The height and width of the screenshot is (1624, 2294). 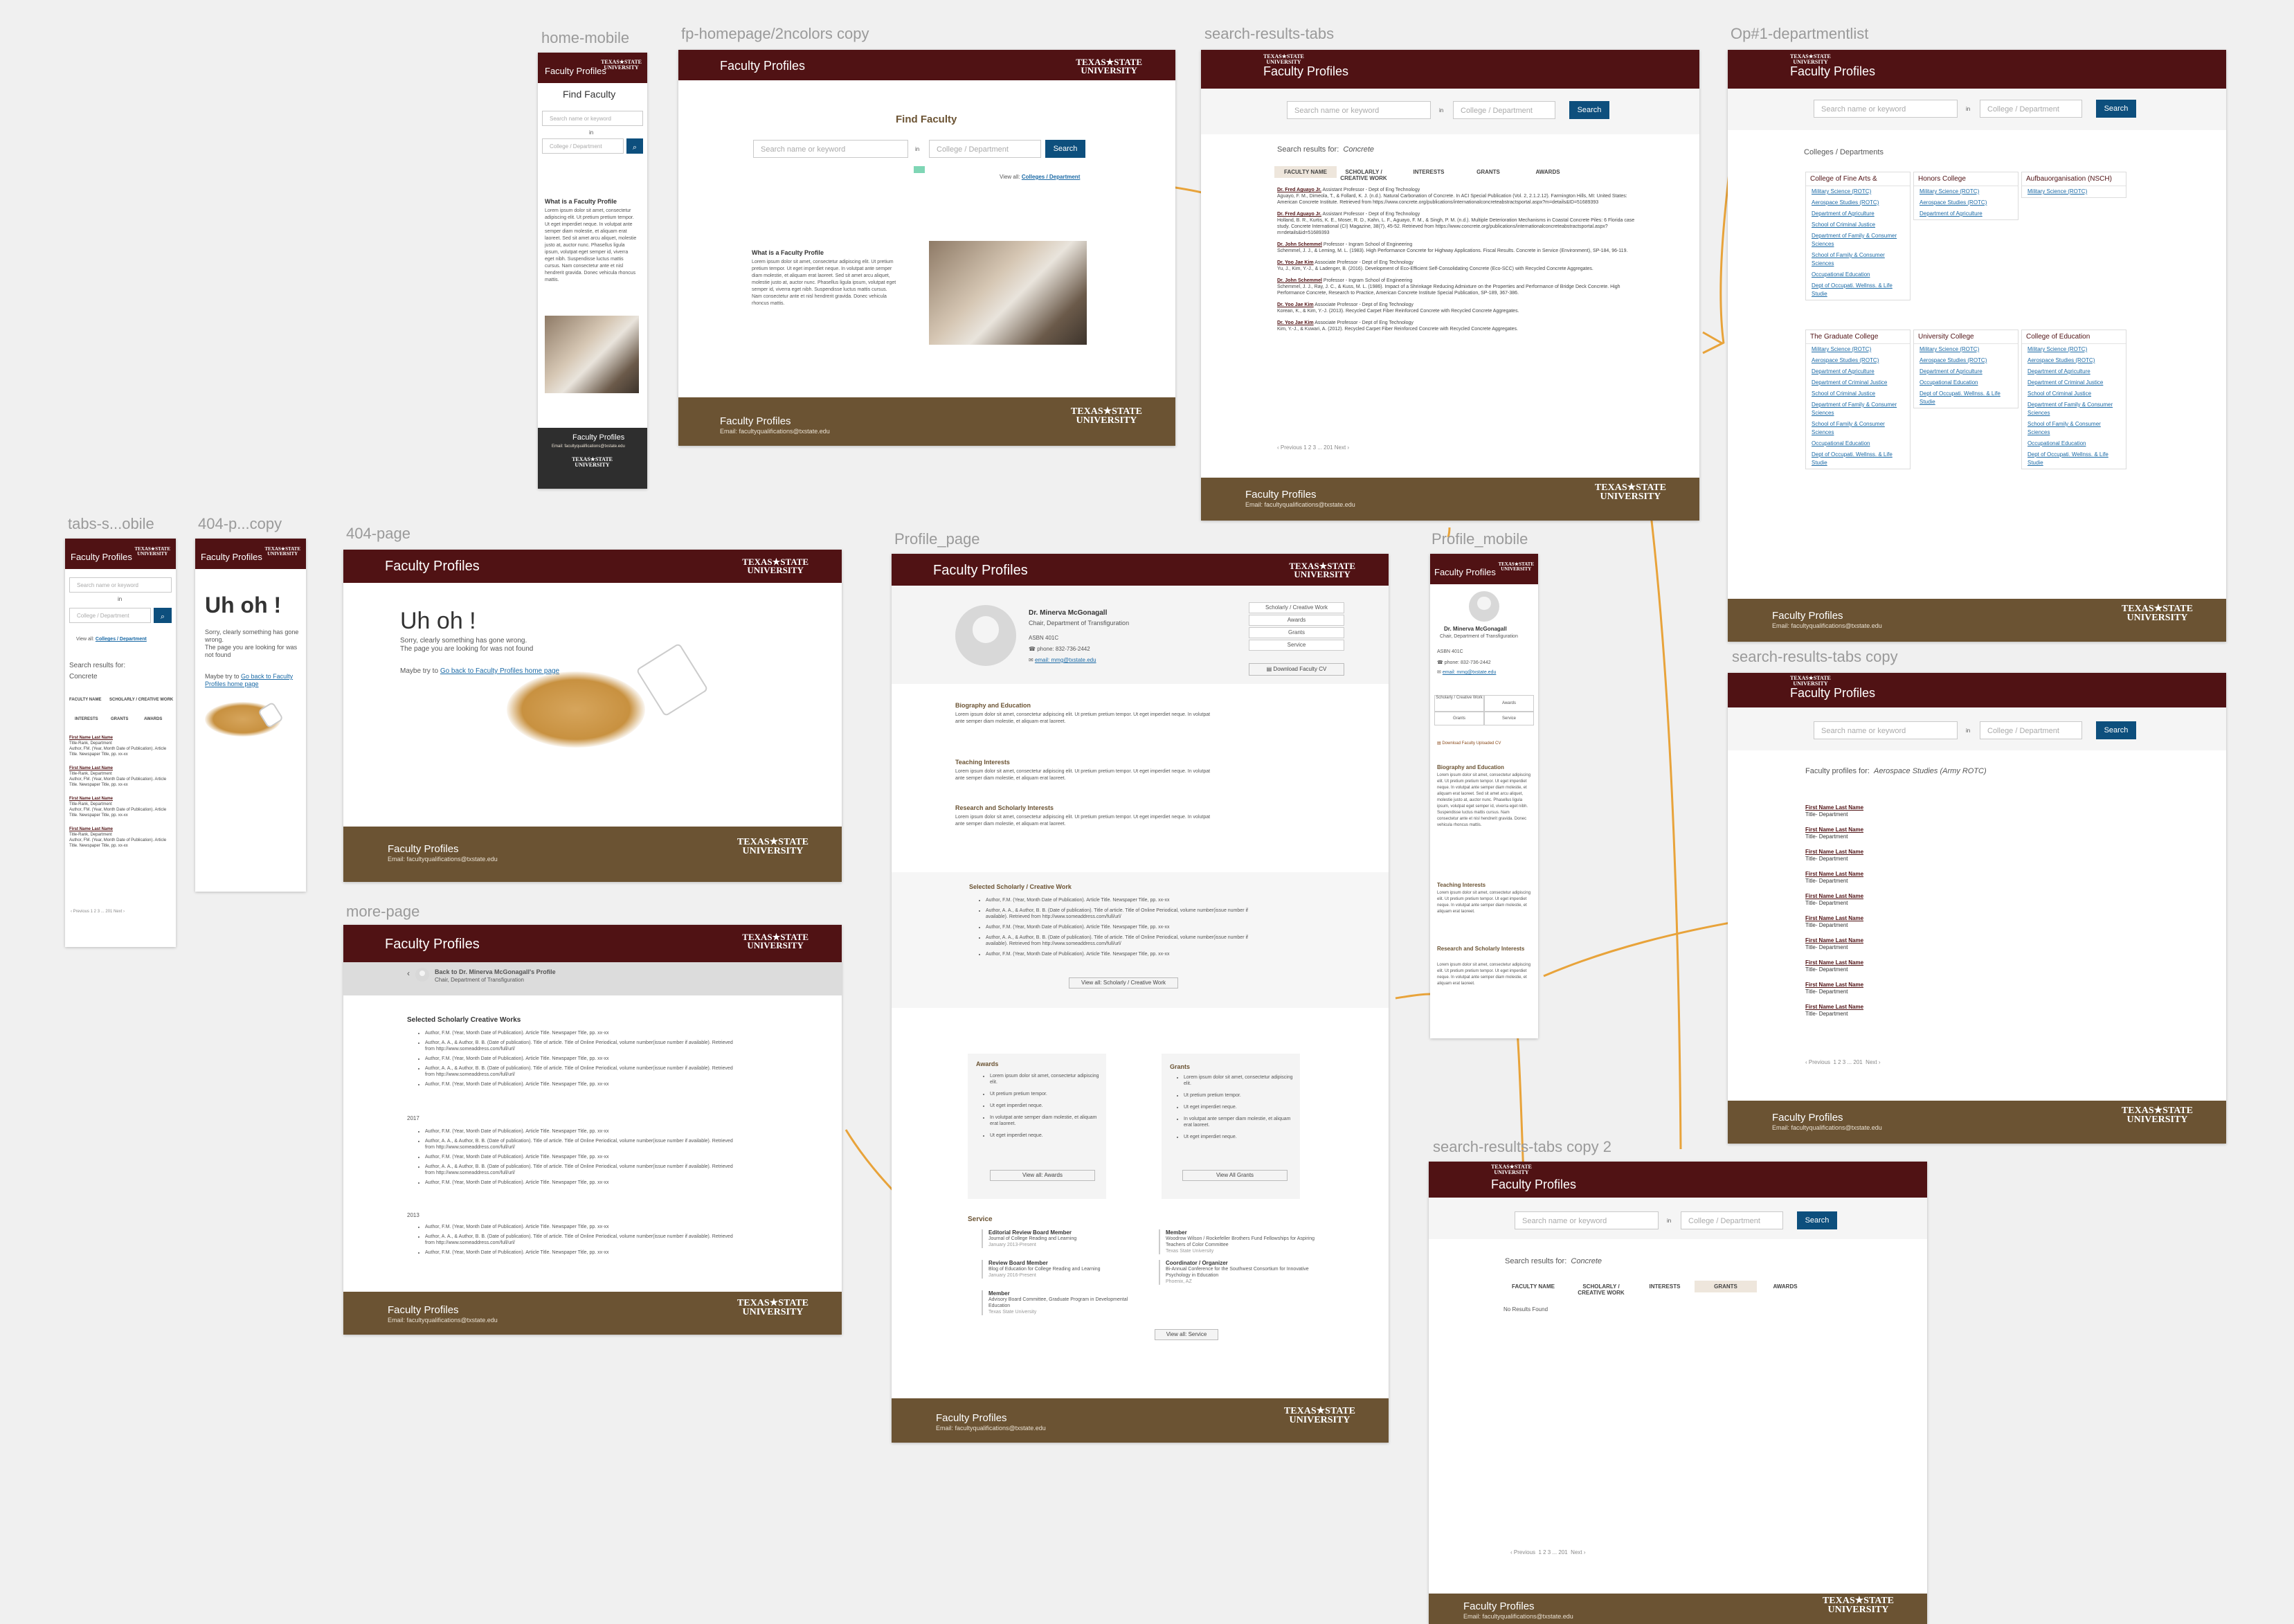 What do you see at coordinates (1296, 620) in the screenshot?
I see `jump-awards-button: Awards` at bounding box center [1296, 620].